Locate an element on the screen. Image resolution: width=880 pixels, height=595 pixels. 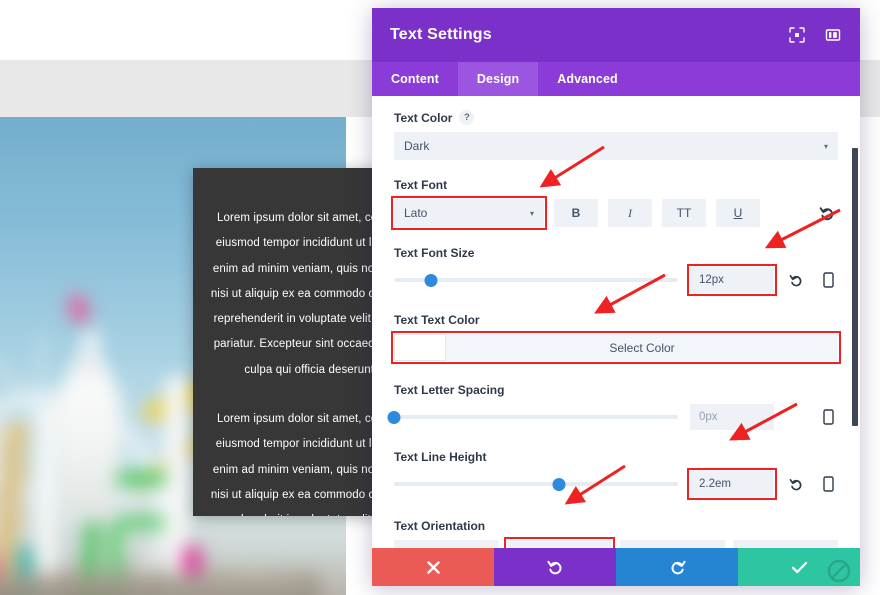
close-icon is located at coordinates (433, 567).